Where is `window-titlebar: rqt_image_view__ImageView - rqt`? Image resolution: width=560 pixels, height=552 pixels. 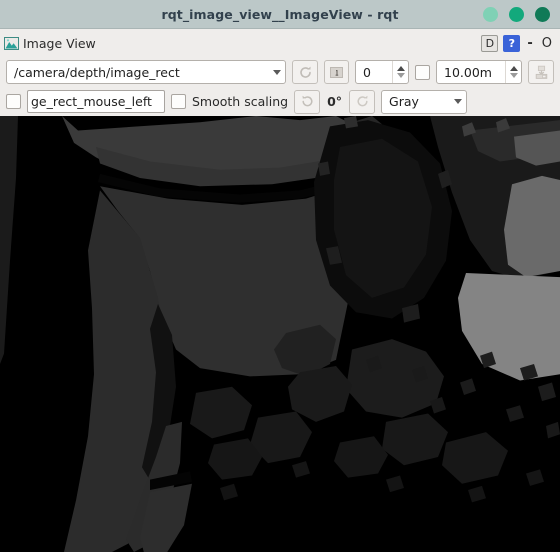 window-titlebar: rqt_image_view__ImageView - rqt is located at coordinates (280, 14).